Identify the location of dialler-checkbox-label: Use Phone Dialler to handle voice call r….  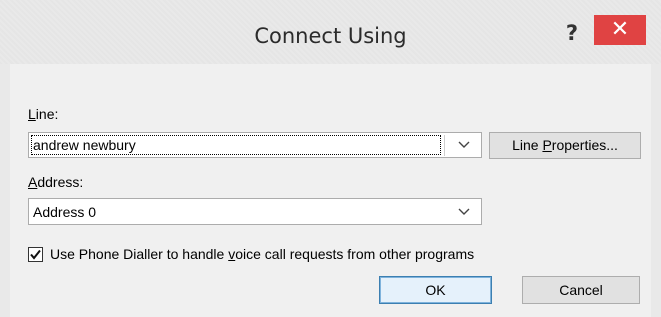
(262, 254).